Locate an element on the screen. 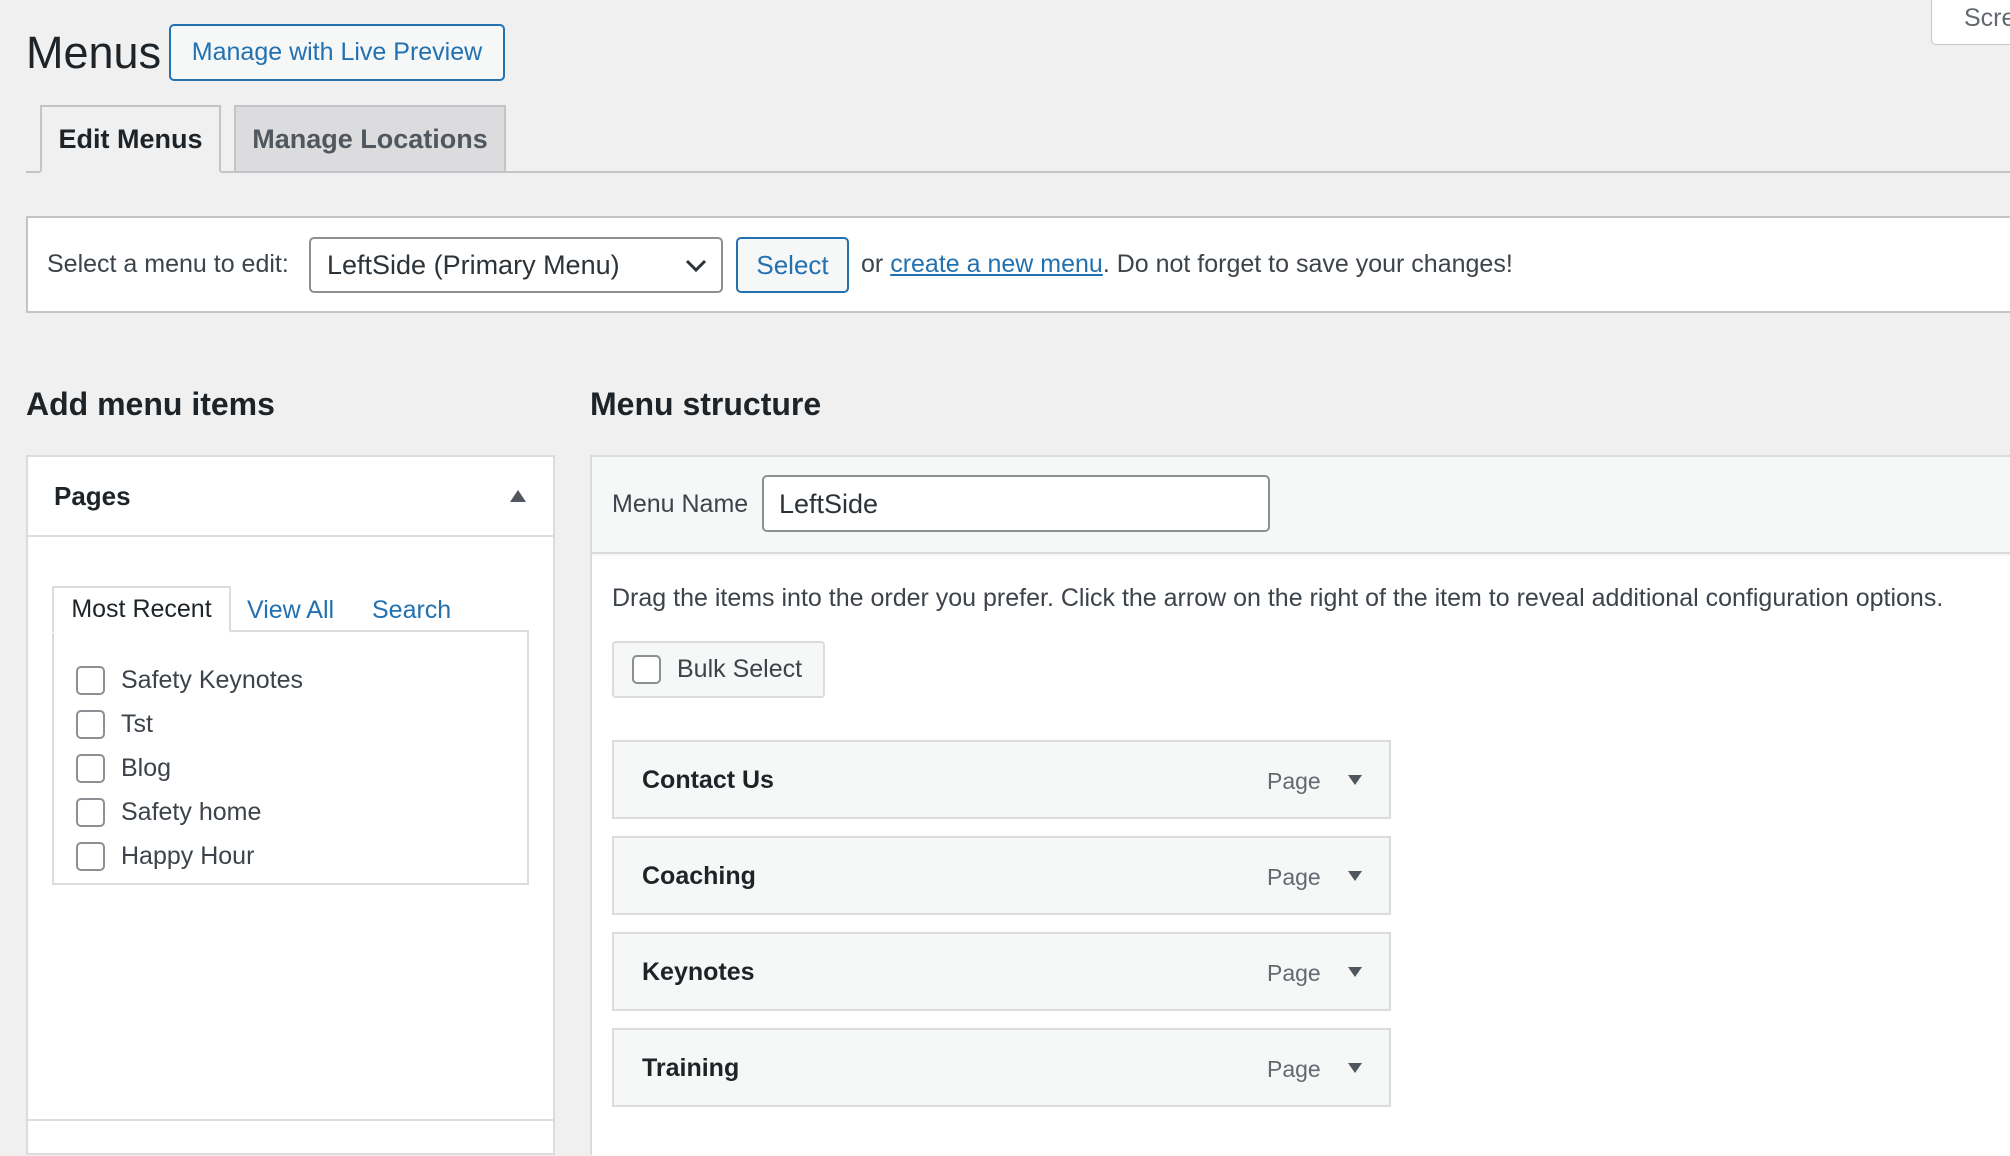 The height and width of the screenshot is (1156, 2010). page-label: Safety home is located at coordinates (191, 811).